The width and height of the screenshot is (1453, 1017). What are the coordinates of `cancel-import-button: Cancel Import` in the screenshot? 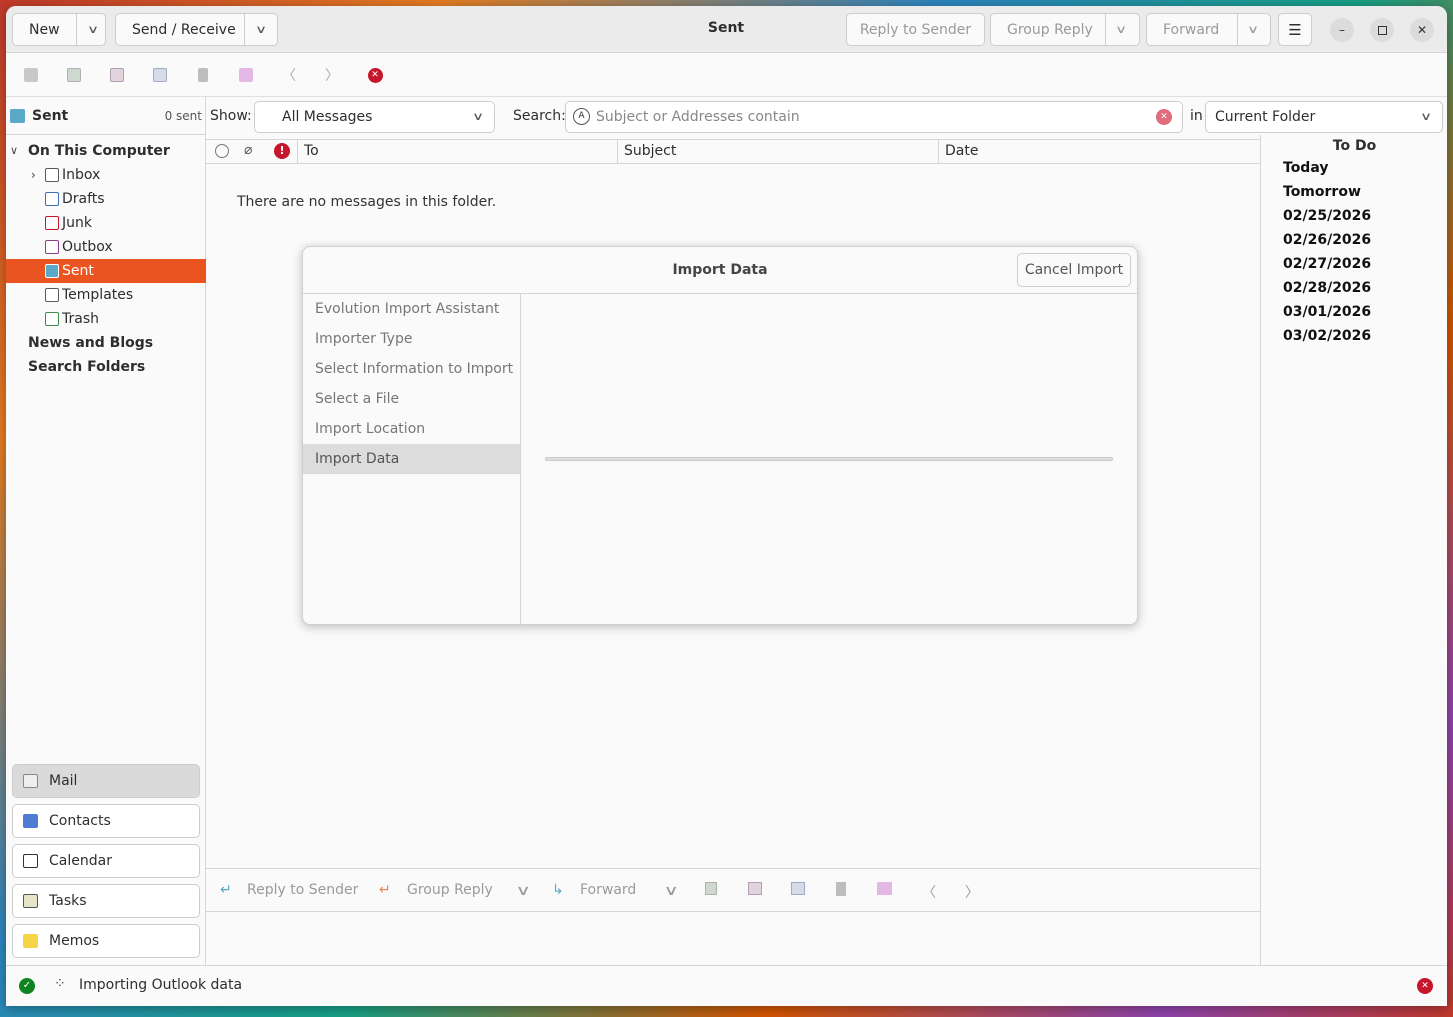 It's located at (1074, 270).